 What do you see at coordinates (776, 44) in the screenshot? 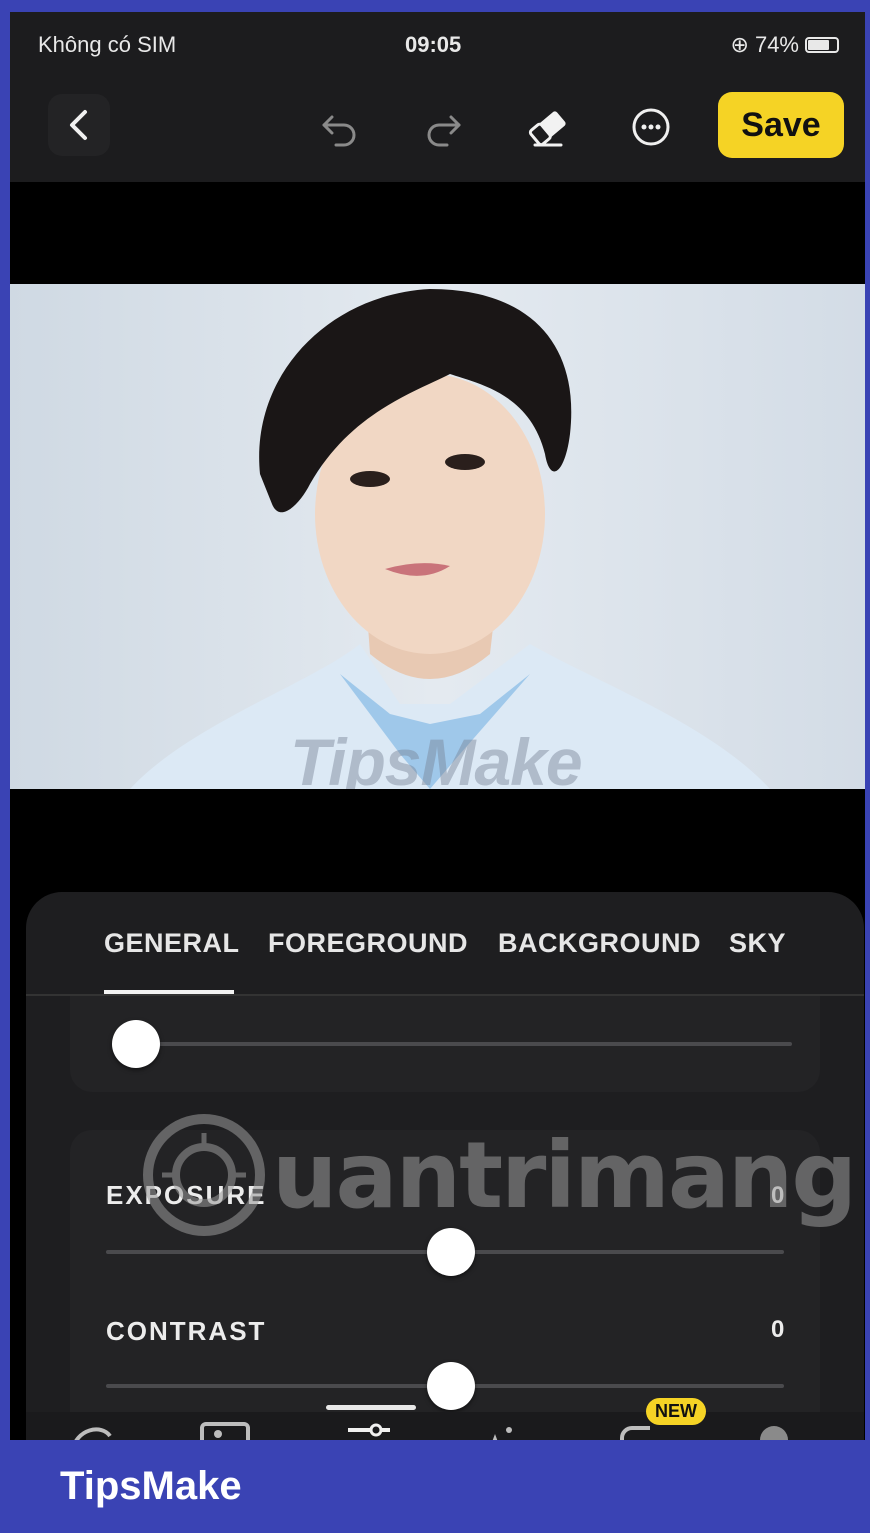
I see `battery-percent: 74%` at bounding box center [776, 44].